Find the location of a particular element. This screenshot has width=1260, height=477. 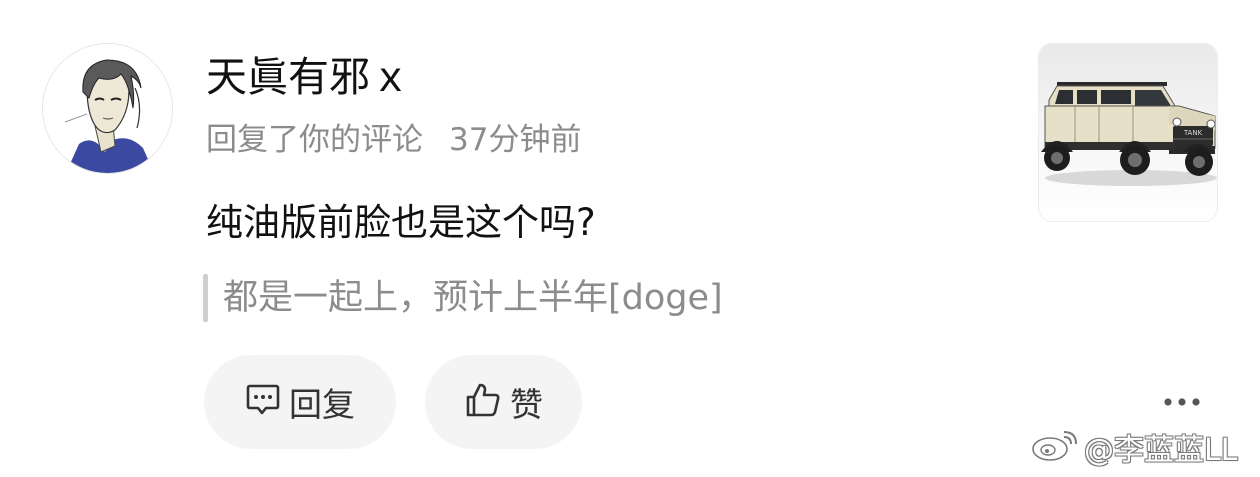

watermark: @李蓝蓝LL is located at coordinates (1134, 447).